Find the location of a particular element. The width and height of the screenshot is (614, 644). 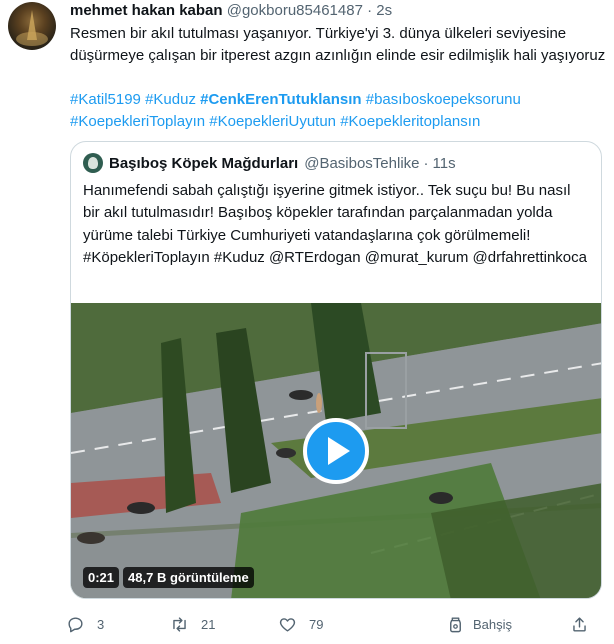

video-duration: 0:21 is located at coordinates (101, 577).